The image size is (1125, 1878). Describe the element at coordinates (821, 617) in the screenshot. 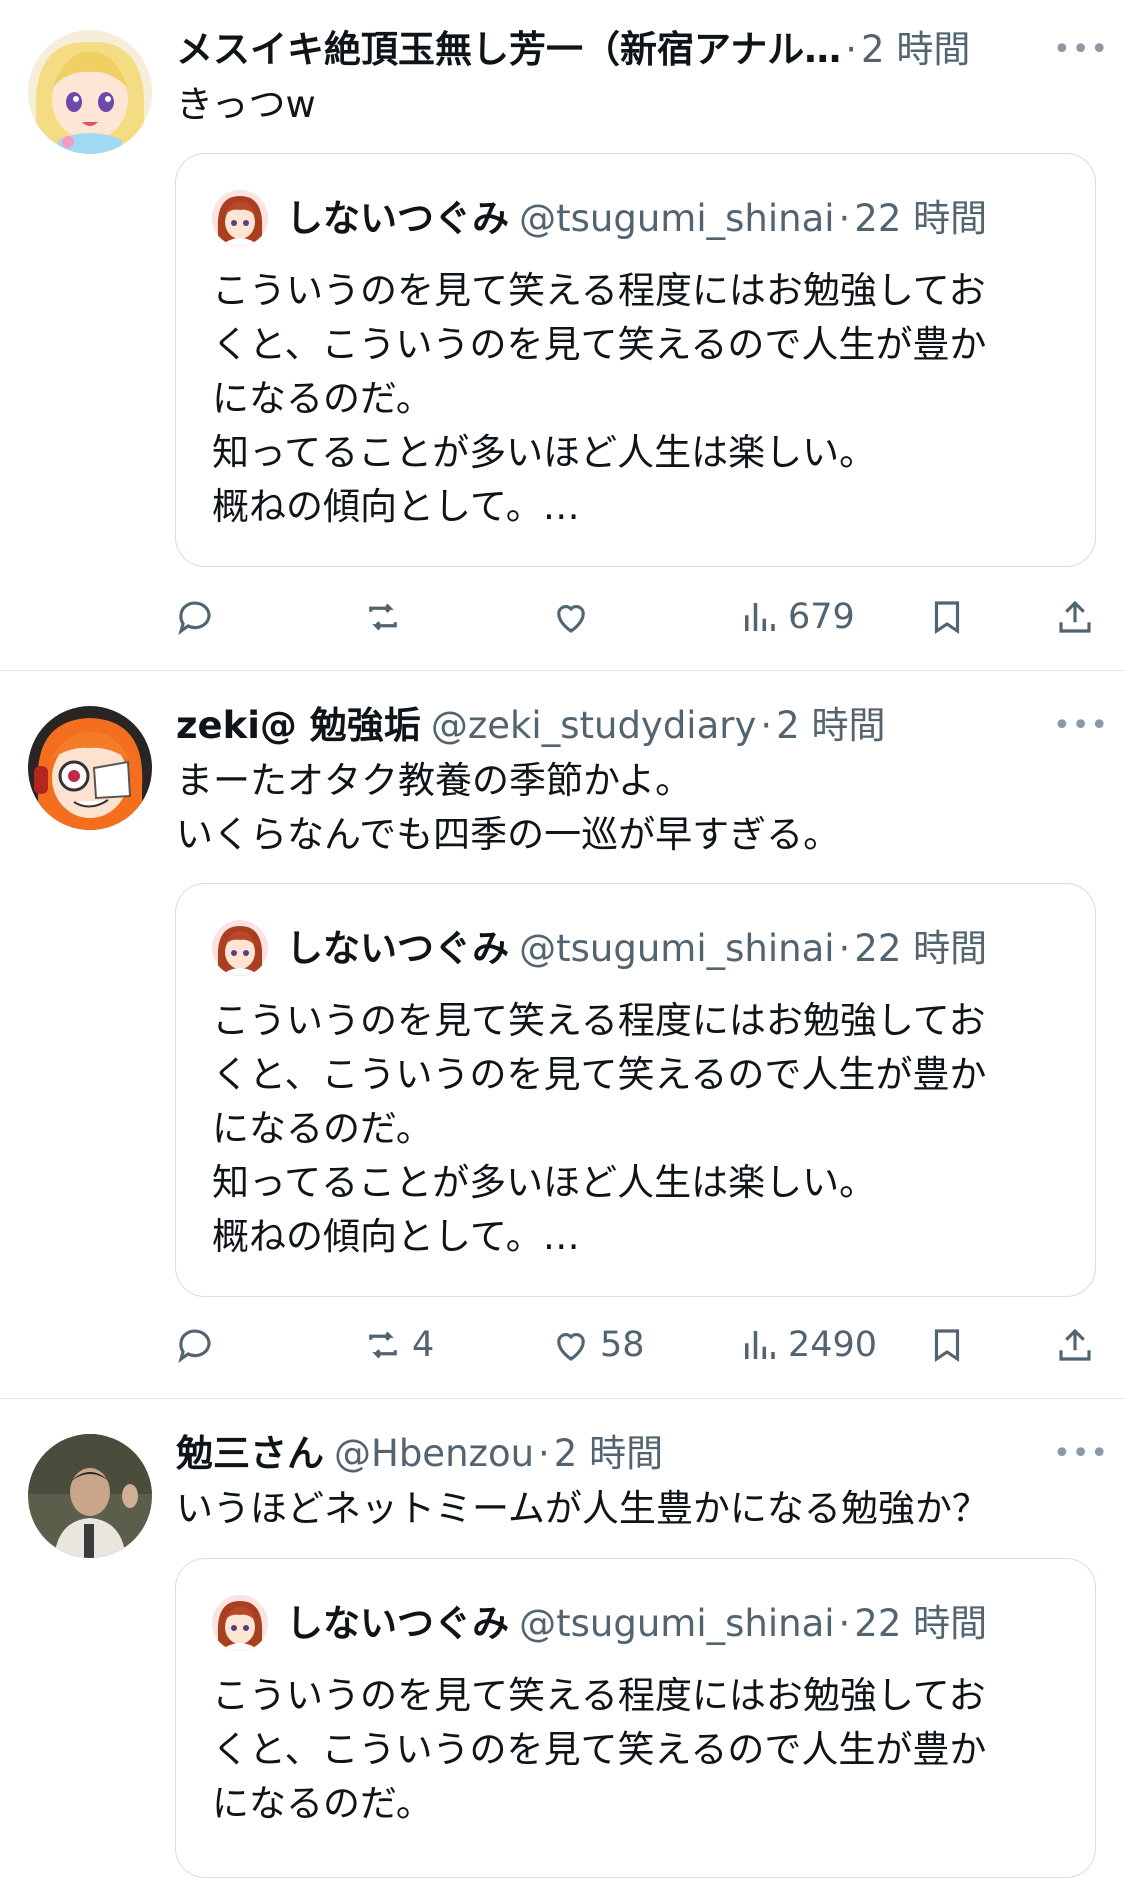

I see `views-count: 679` at that location.